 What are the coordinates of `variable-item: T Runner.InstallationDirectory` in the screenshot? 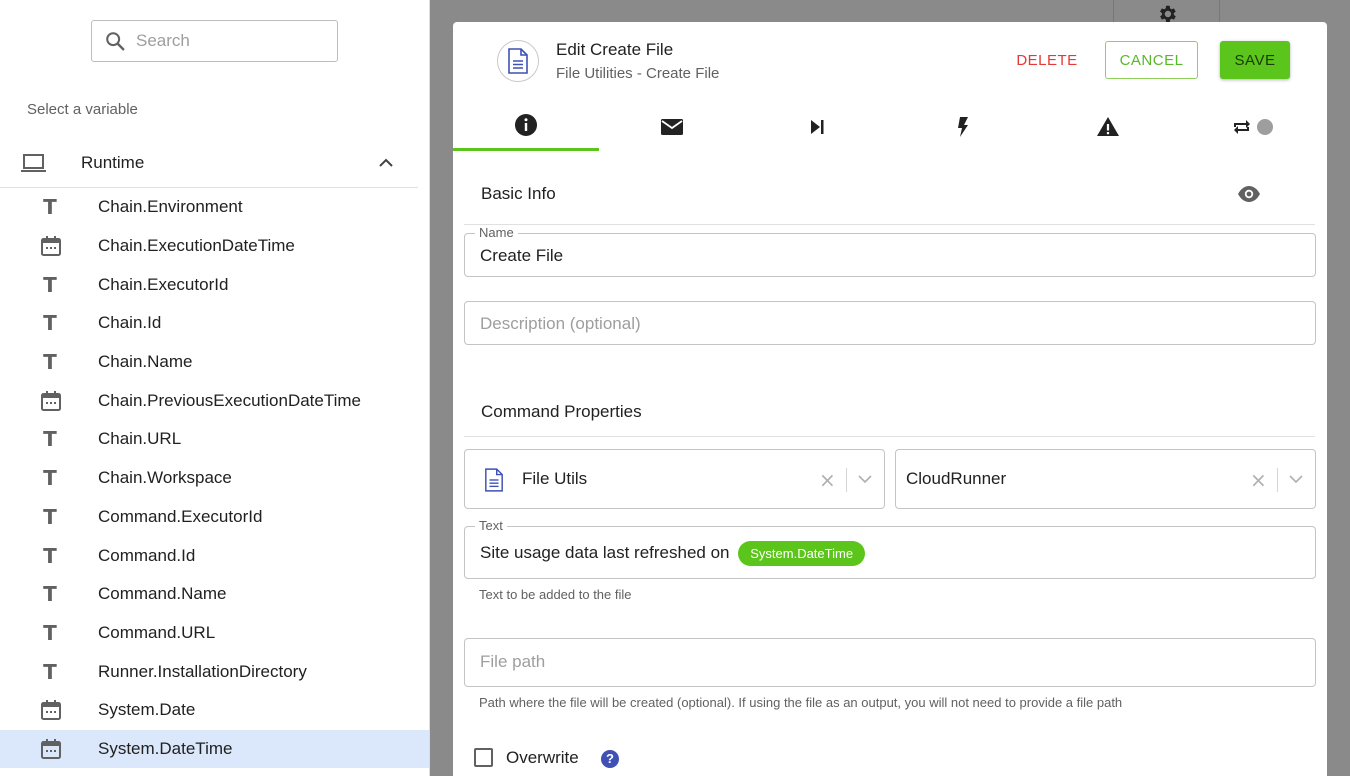 It's located at (214, 671).